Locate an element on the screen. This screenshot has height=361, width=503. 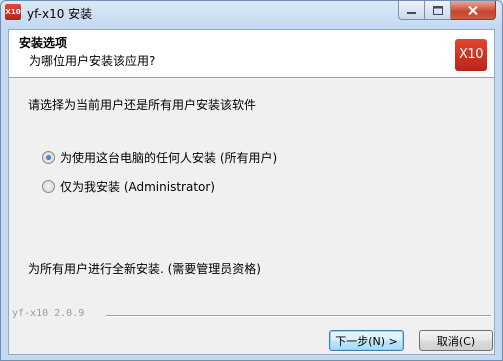
close-icon is located at coordinates (473, 10).